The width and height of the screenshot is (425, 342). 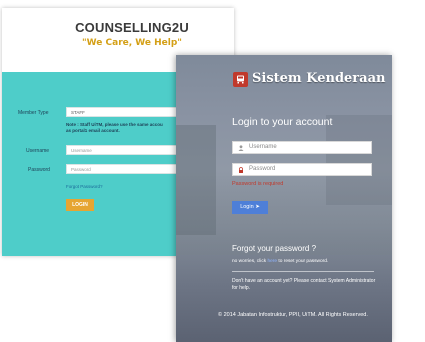 I want to click on username-label: Username, so click(x=38, y=151).